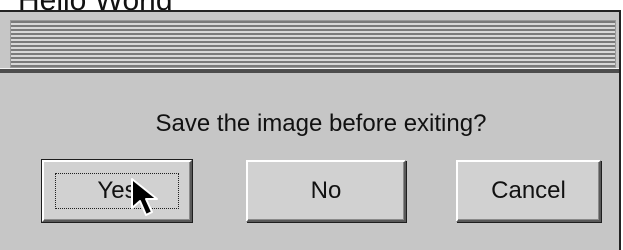 This screenshot has height=250, width=623. I want to click on yes-button: Yes, so click(117, 191).